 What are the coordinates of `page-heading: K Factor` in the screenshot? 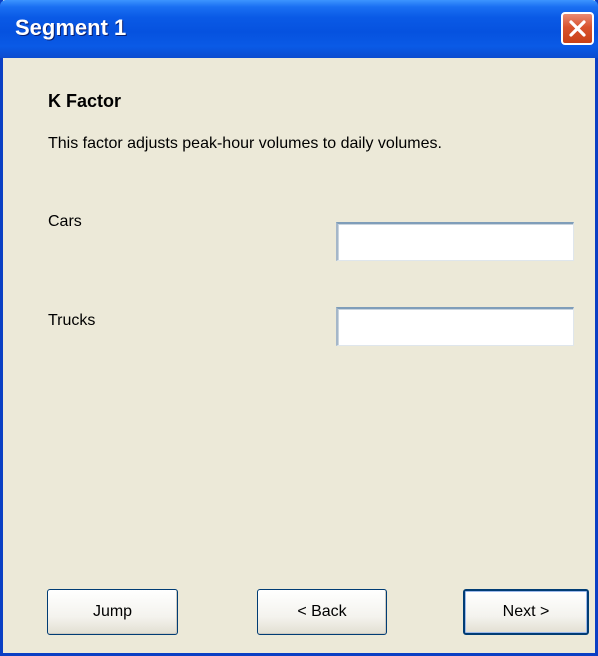 It's located at (85, 101).